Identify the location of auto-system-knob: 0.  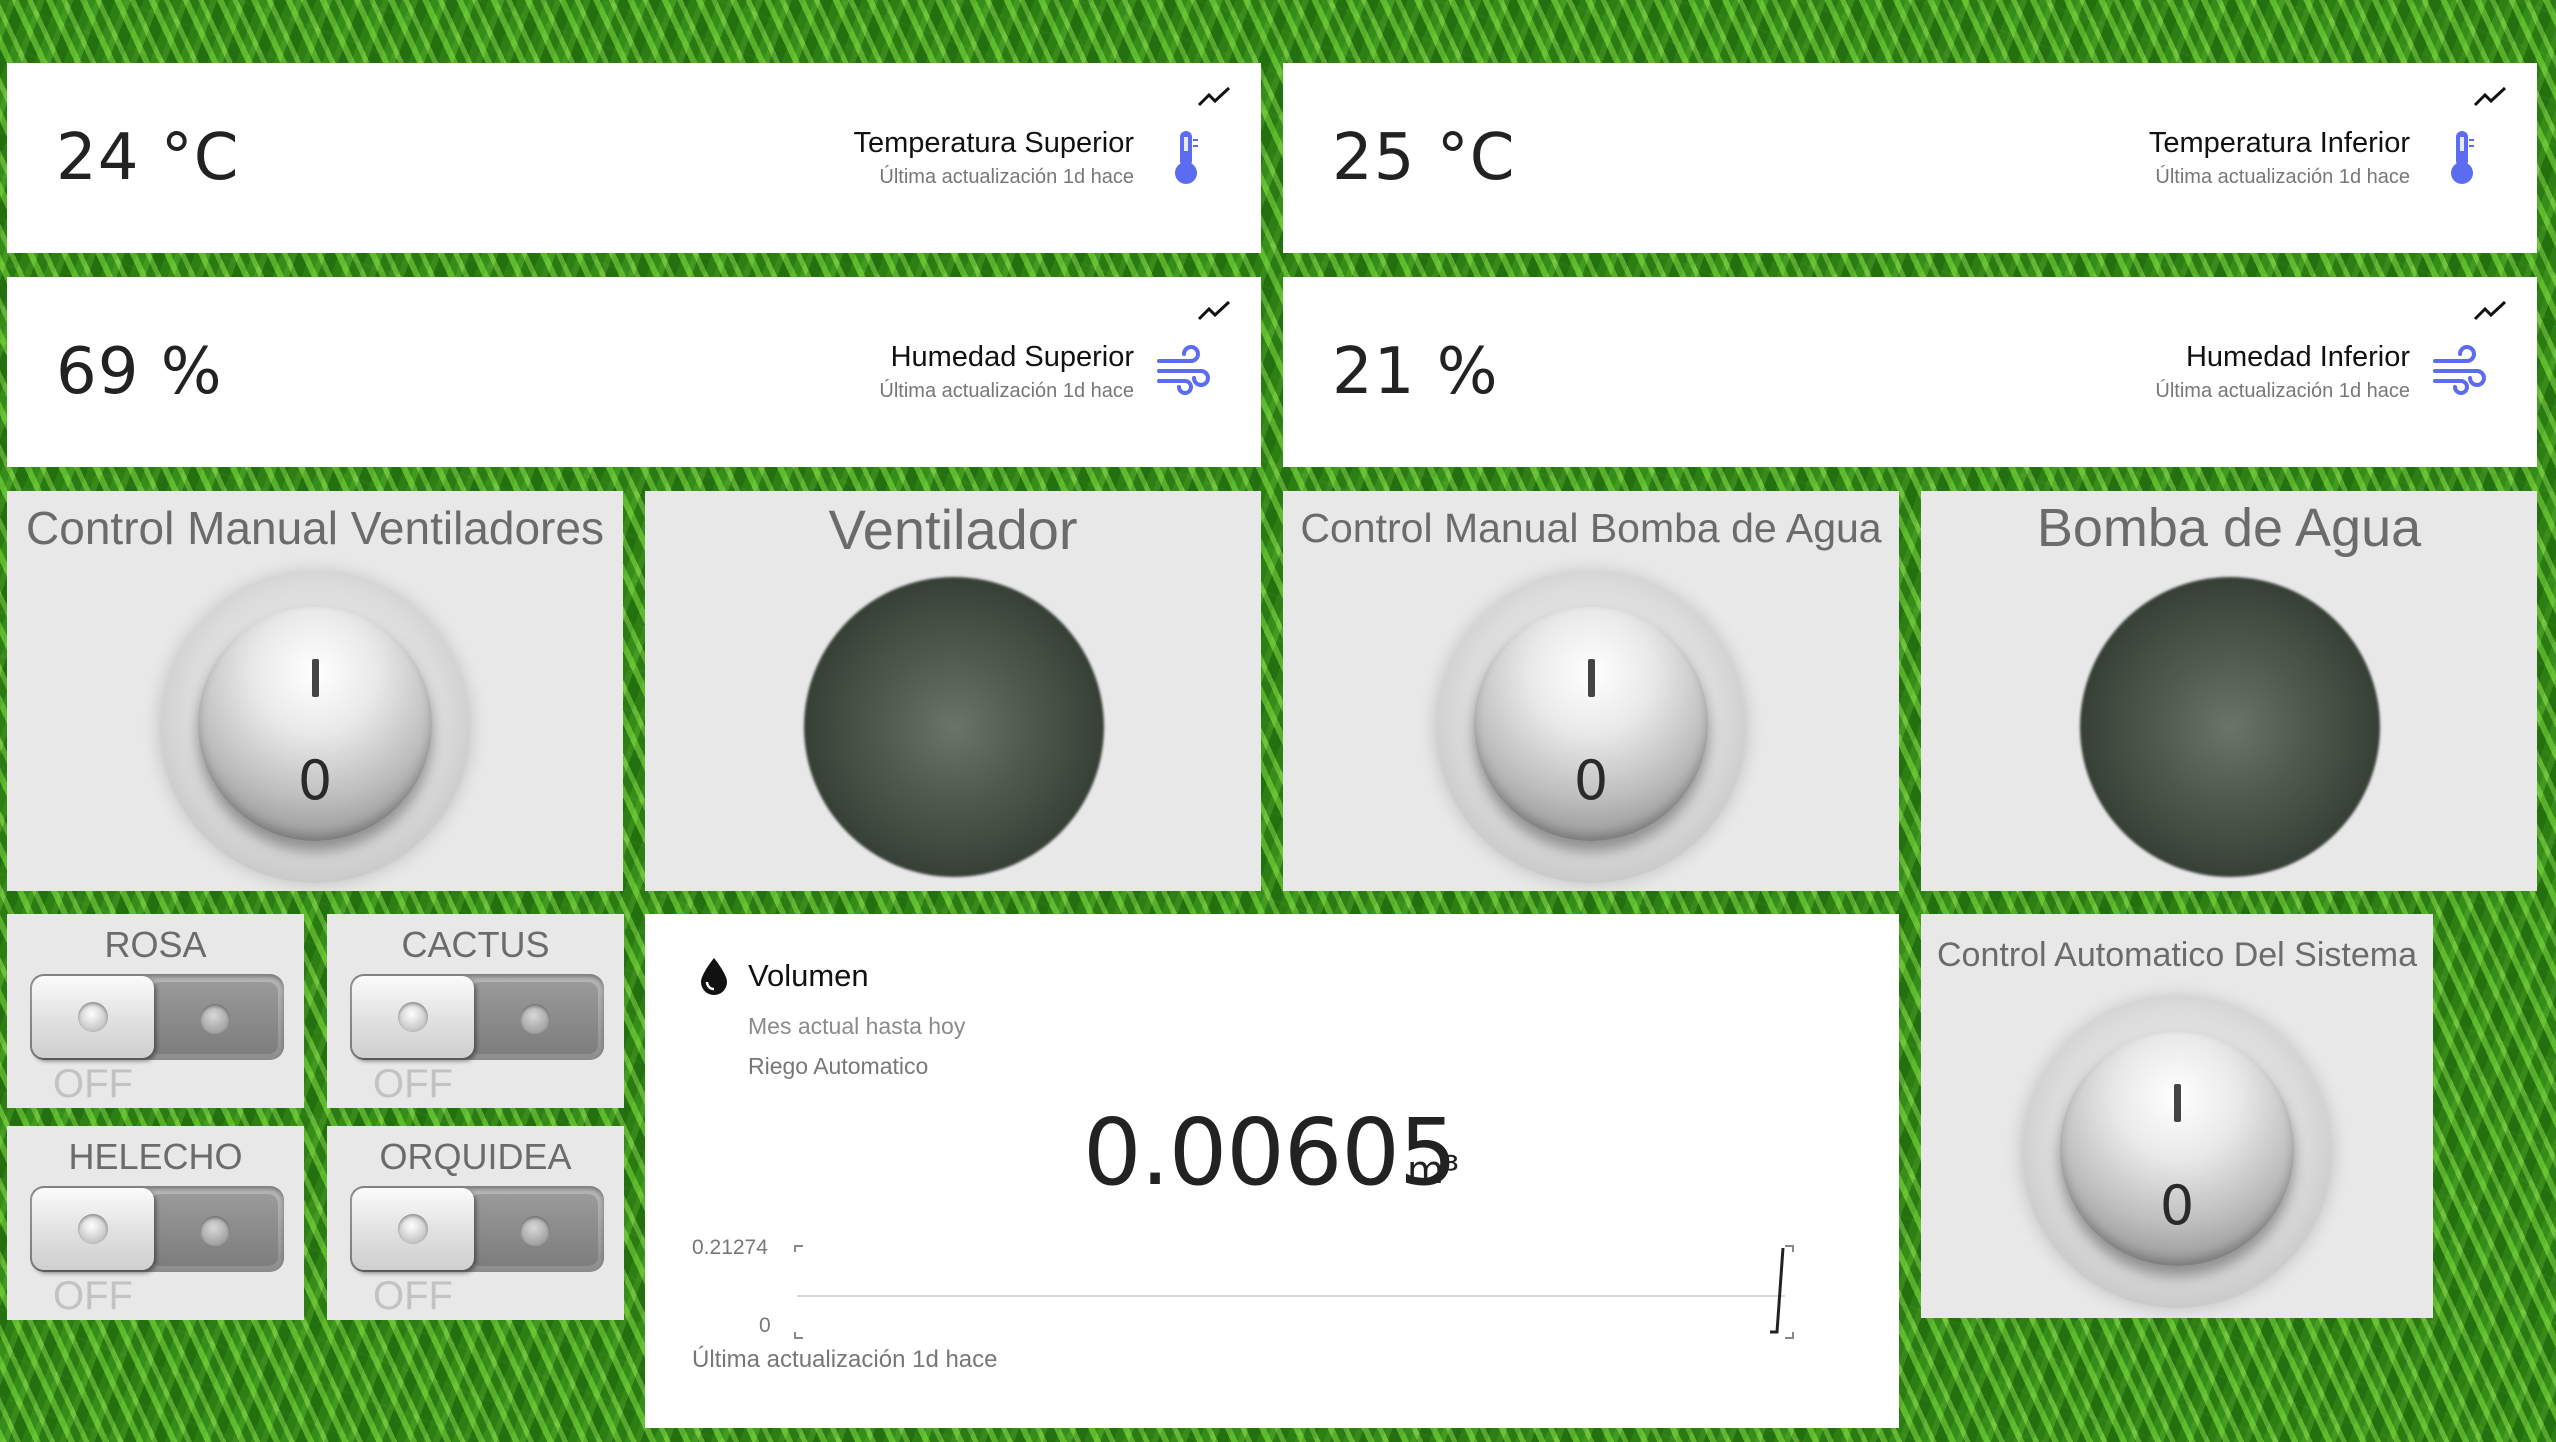
(2177, 1153).